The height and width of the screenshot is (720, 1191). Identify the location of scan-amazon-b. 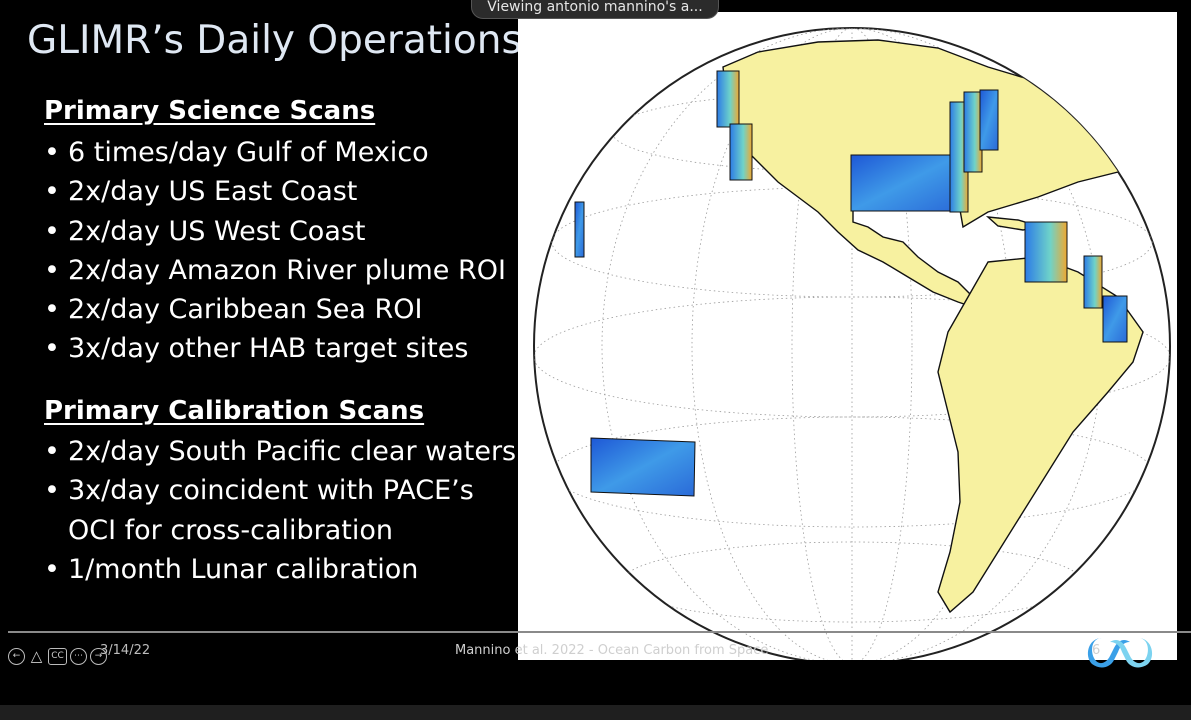
(1115, 319).